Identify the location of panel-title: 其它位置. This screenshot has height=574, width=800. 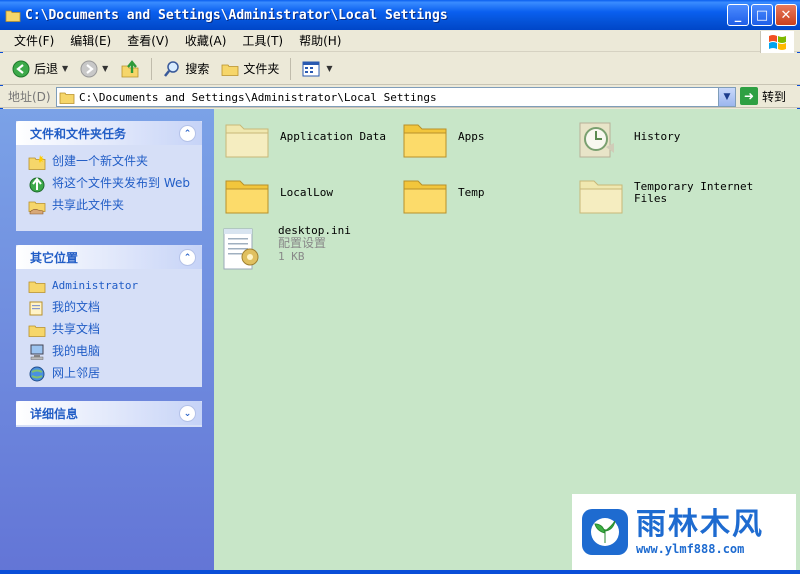
(54, 257).